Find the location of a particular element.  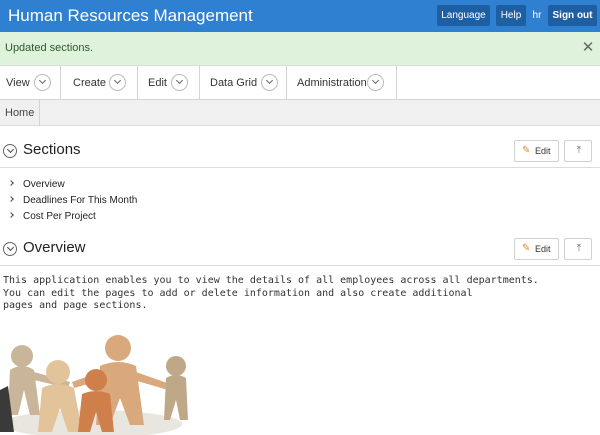

sign-out-button: Sign out is located at coordinates (572, 15).